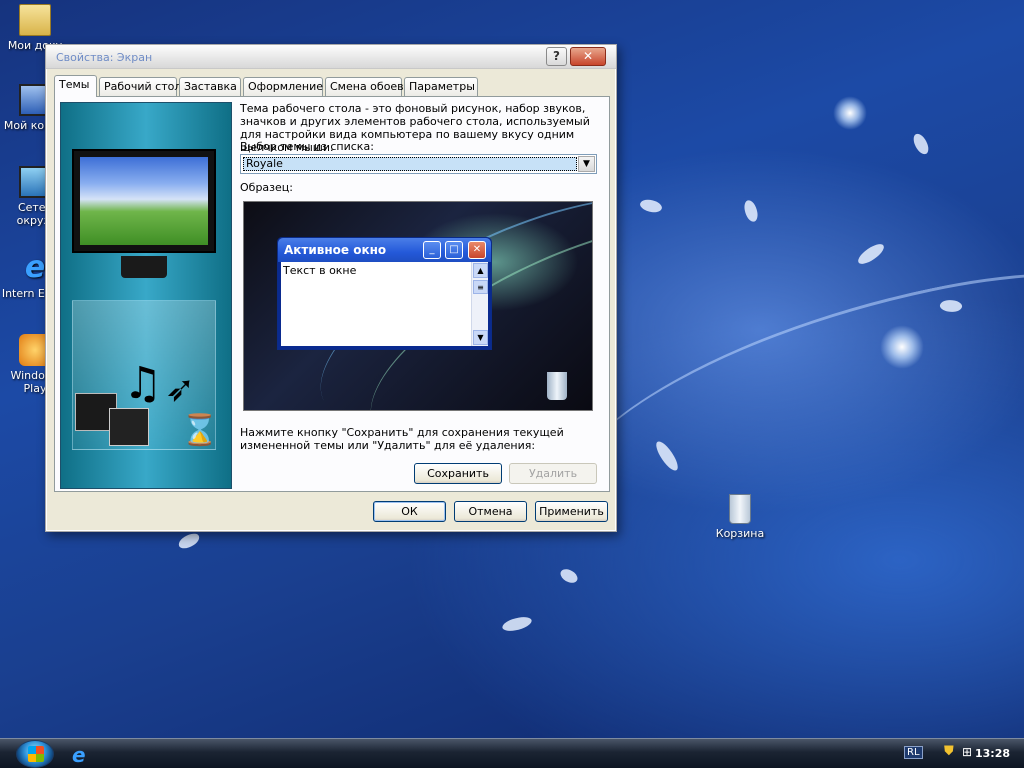  Describe the element at coordinates (79, 755) in the screenshot. I see `quick-launch-ie-icon: e` at that location.